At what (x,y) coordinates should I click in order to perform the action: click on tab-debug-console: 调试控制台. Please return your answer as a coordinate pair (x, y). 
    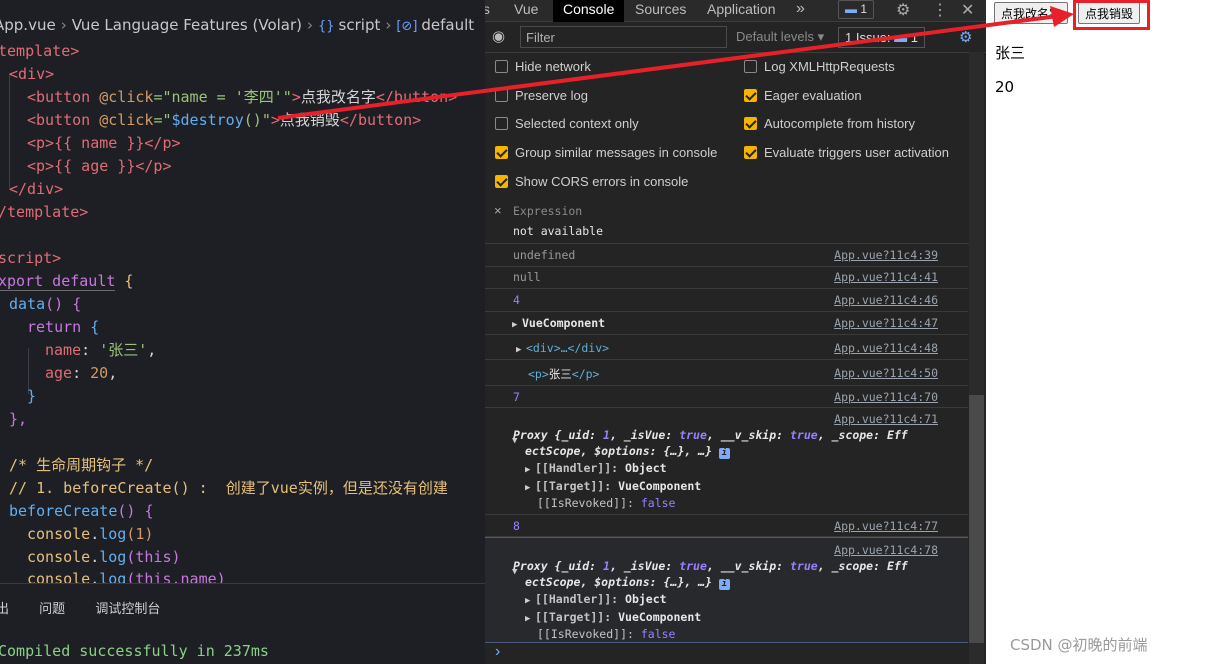
    Looking at the image, I should click on (127, 607).